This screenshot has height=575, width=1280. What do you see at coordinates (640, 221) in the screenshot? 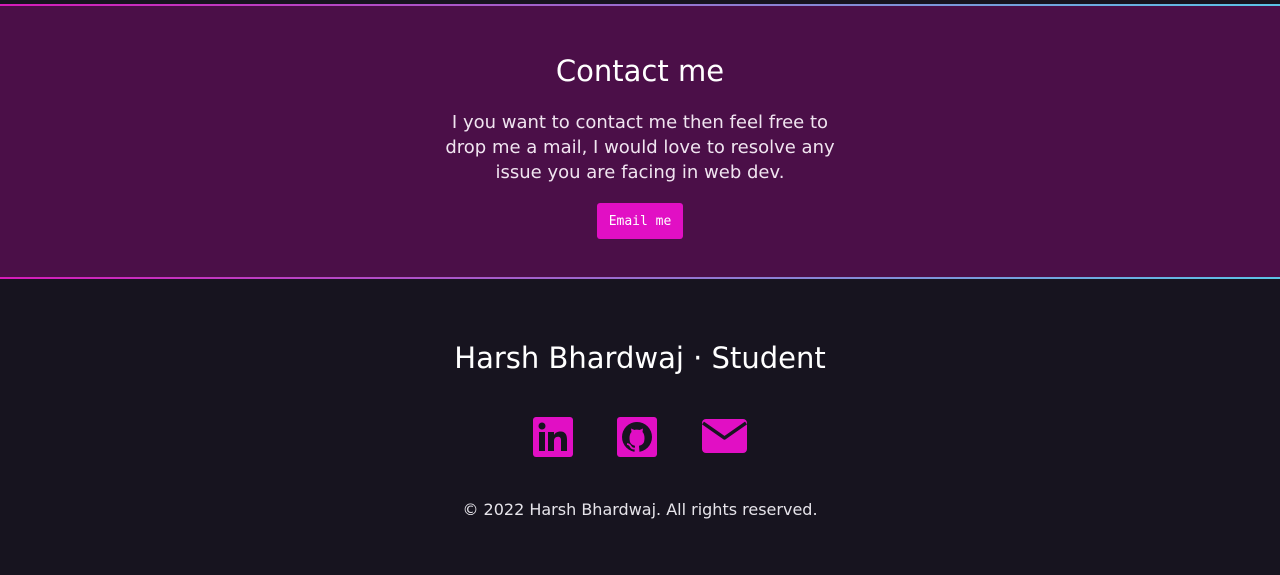
I see `email-me-button: Email me` at bounding box center [640, 221].